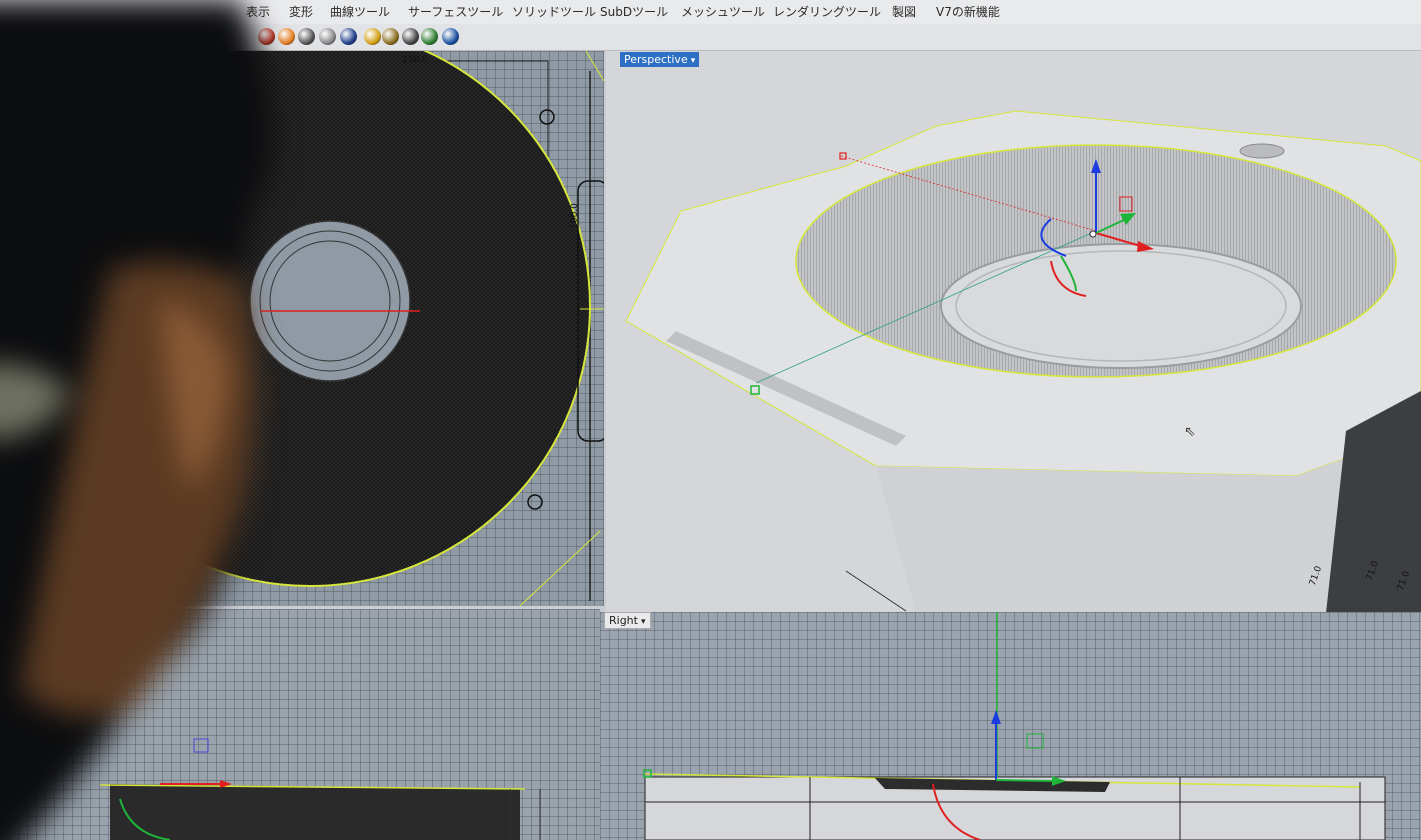  Describe the element at coordinates (634, 11) in the screenshot. I see `menu-subd-tools: SubDツール` at that location.